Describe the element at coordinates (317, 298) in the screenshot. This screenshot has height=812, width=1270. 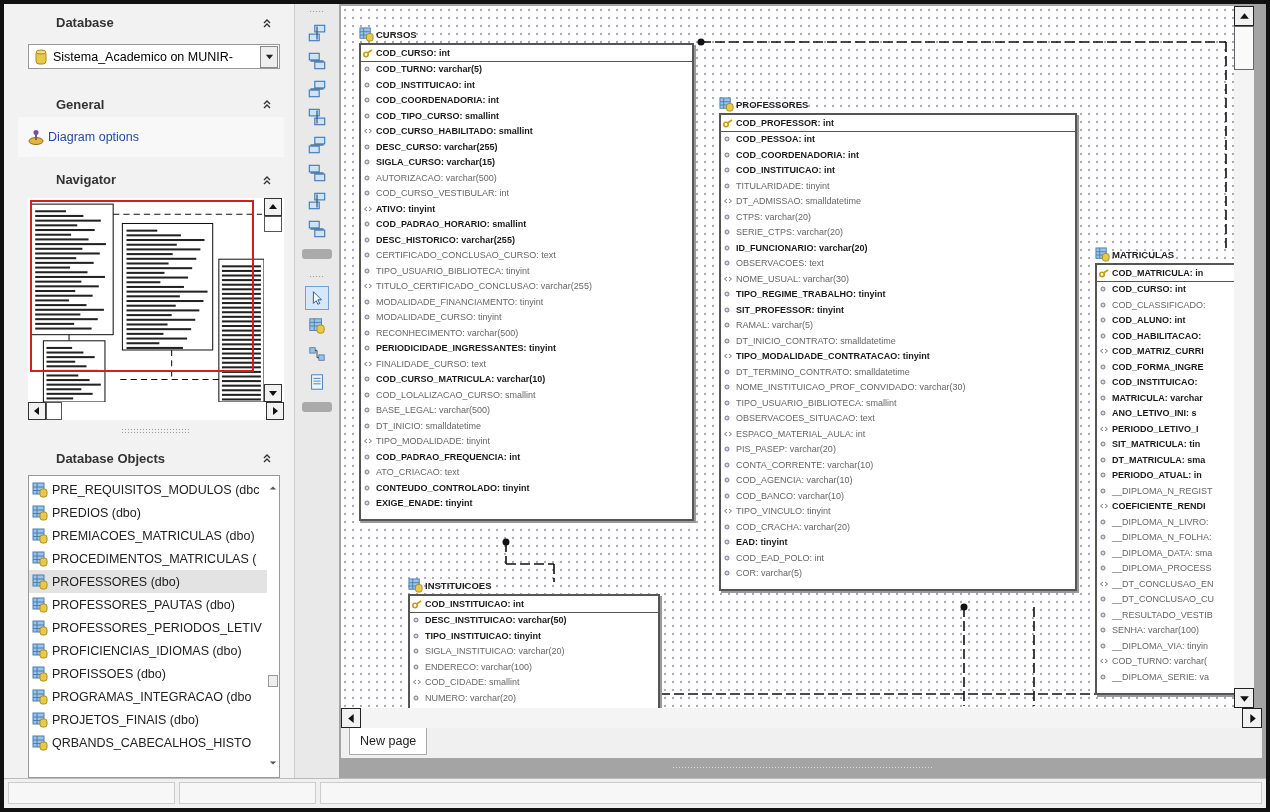
I see `pointer-tool-button` at that location.